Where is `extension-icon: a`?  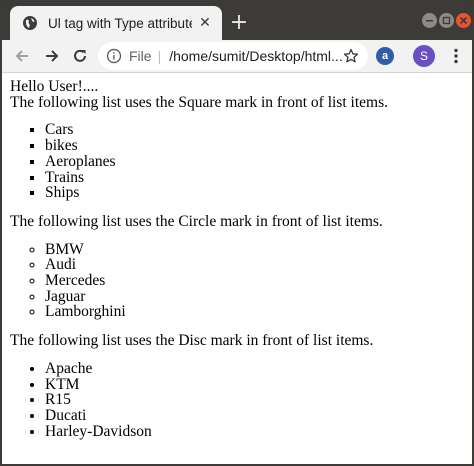 extension-icon: a is located at coordinates (385, 56).